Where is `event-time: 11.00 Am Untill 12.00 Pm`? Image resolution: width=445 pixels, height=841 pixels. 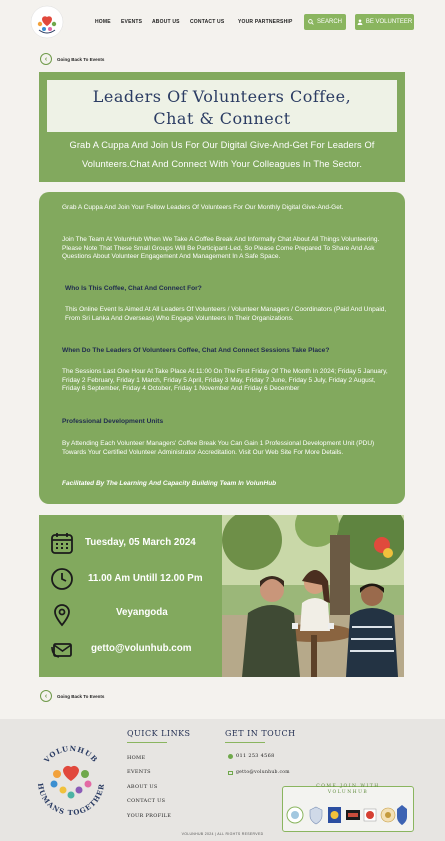
event-time: 11.00 Am Untill 12.00 Pm is located at coordinates (145, 578).